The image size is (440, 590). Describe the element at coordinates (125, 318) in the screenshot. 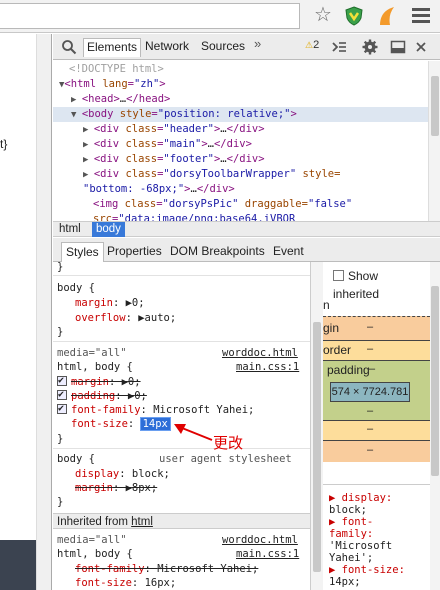

I see `rule1-prop-overflow: overflow: ▶auto;` at that location.